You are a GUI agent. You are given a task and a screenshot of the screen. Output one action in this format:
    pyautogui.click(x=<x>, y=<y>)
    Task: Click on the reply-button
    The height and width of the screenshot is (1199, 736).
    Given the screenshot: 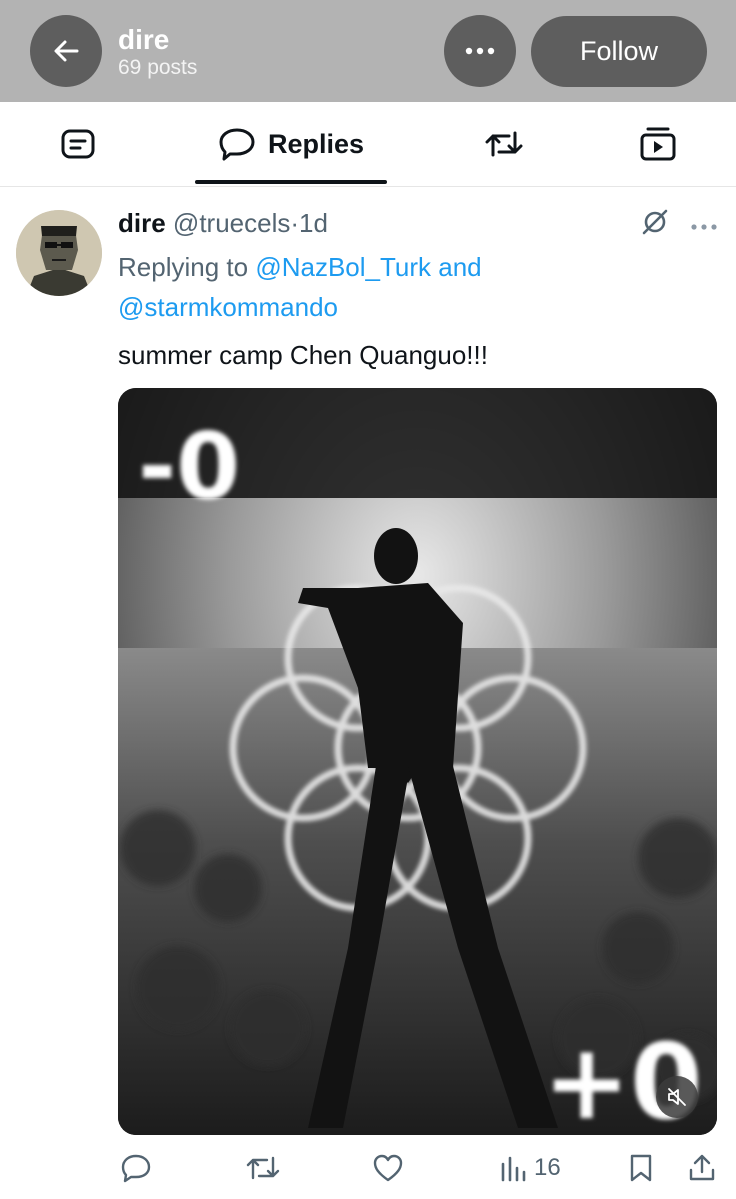 What is the action you would take?
    pyautogui.click(x=136, y=1168)
    